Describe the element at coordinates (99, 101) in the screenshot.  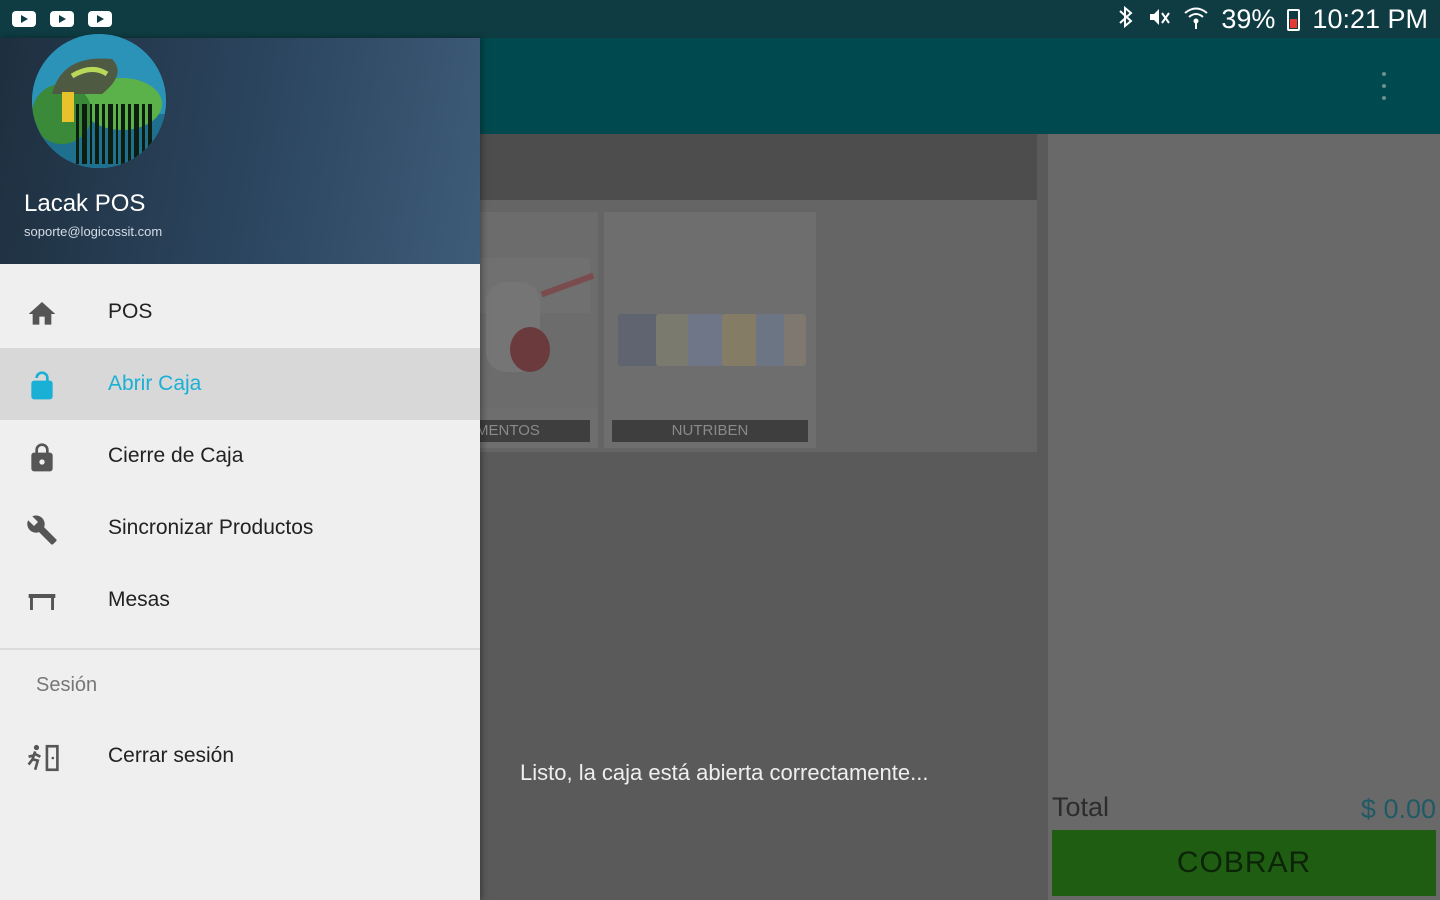
I see `app-logo` at that location.